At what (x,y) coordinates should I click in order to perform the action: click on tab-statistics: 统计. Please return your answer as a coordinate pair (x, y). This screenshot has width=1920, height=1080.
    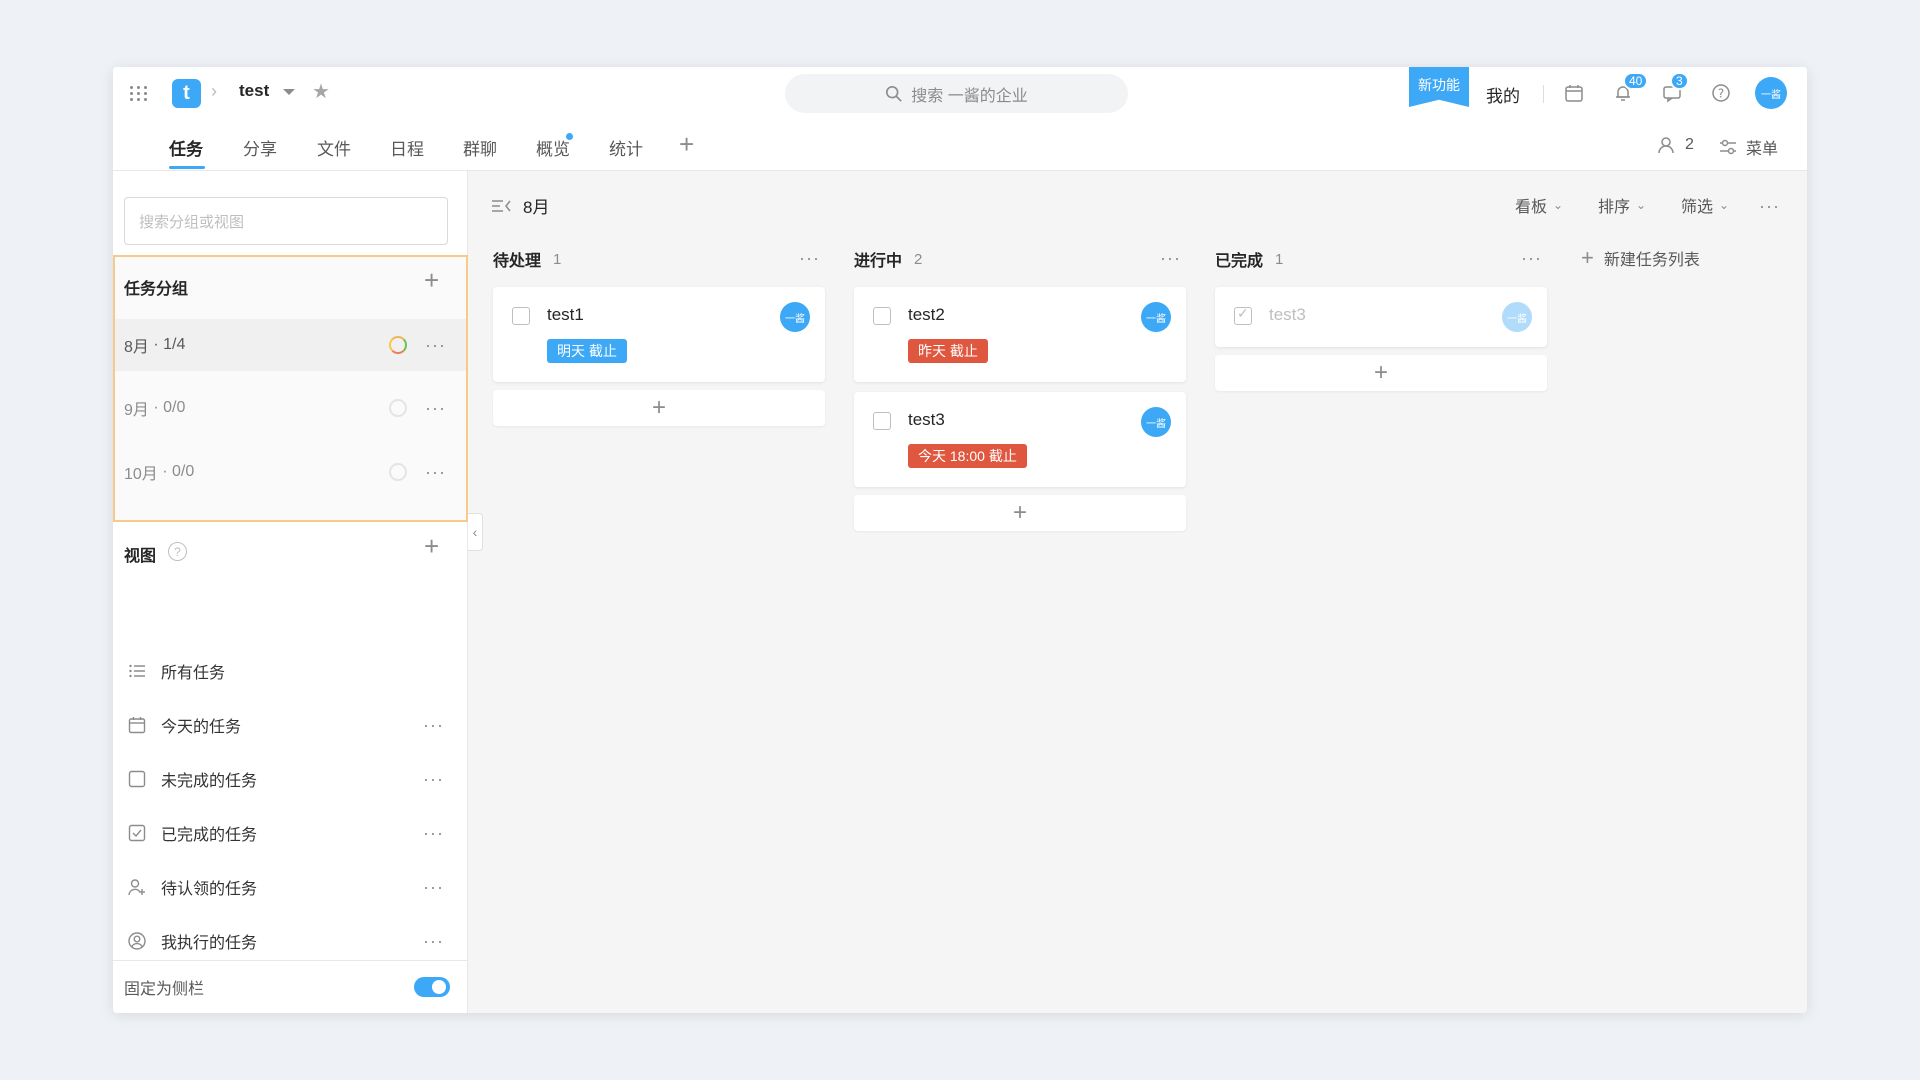
    Looking at the image, I should click on (626, 147).